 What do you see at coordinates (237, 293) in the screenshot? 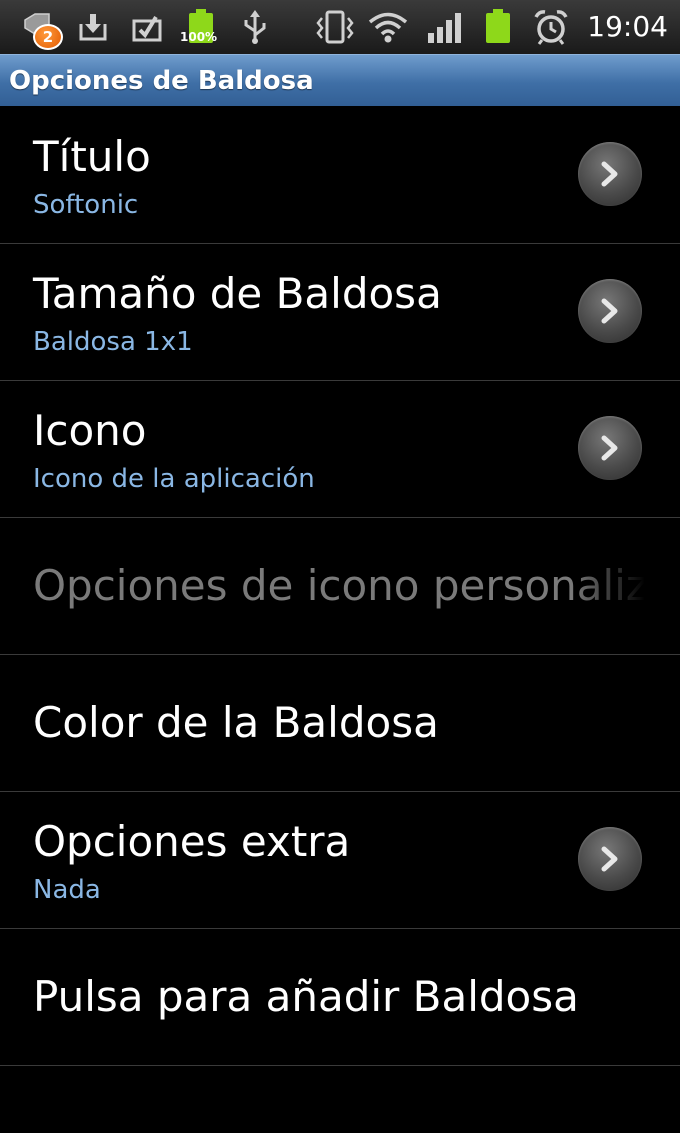
I see `setting-title: Tamaño de Baldosa` at bounding box center [237, 293].